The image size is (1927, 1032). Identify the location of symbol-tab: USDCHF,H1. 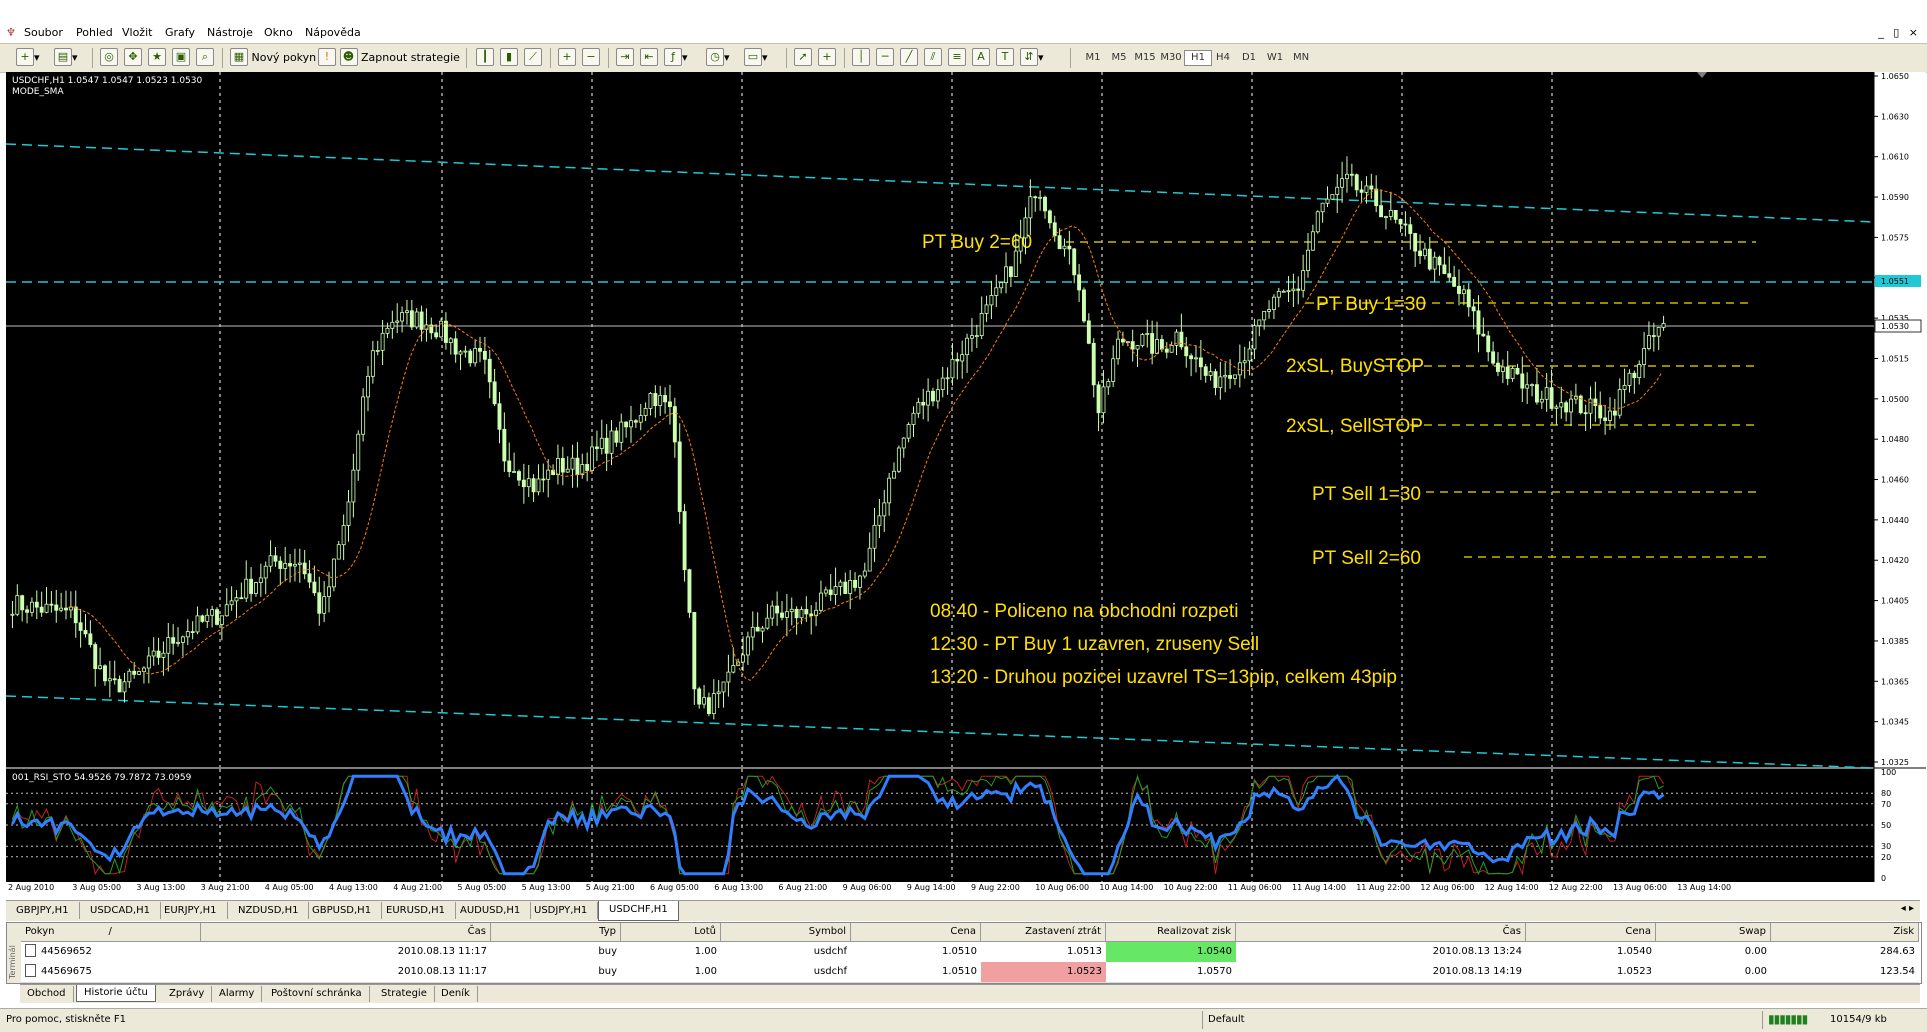
(638, 911).